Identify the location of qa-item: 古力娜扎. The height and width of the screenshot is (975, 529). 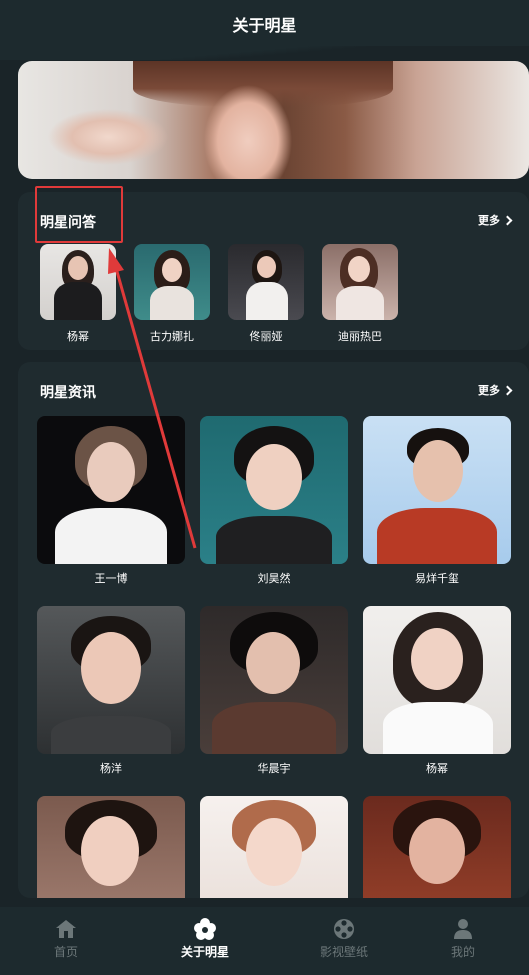
(172, 293).